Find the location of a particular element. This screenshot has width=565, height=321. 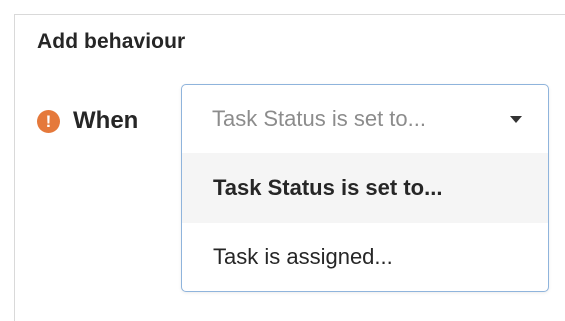

panel-title: Add behaviour is located at coordinates (111, 41).